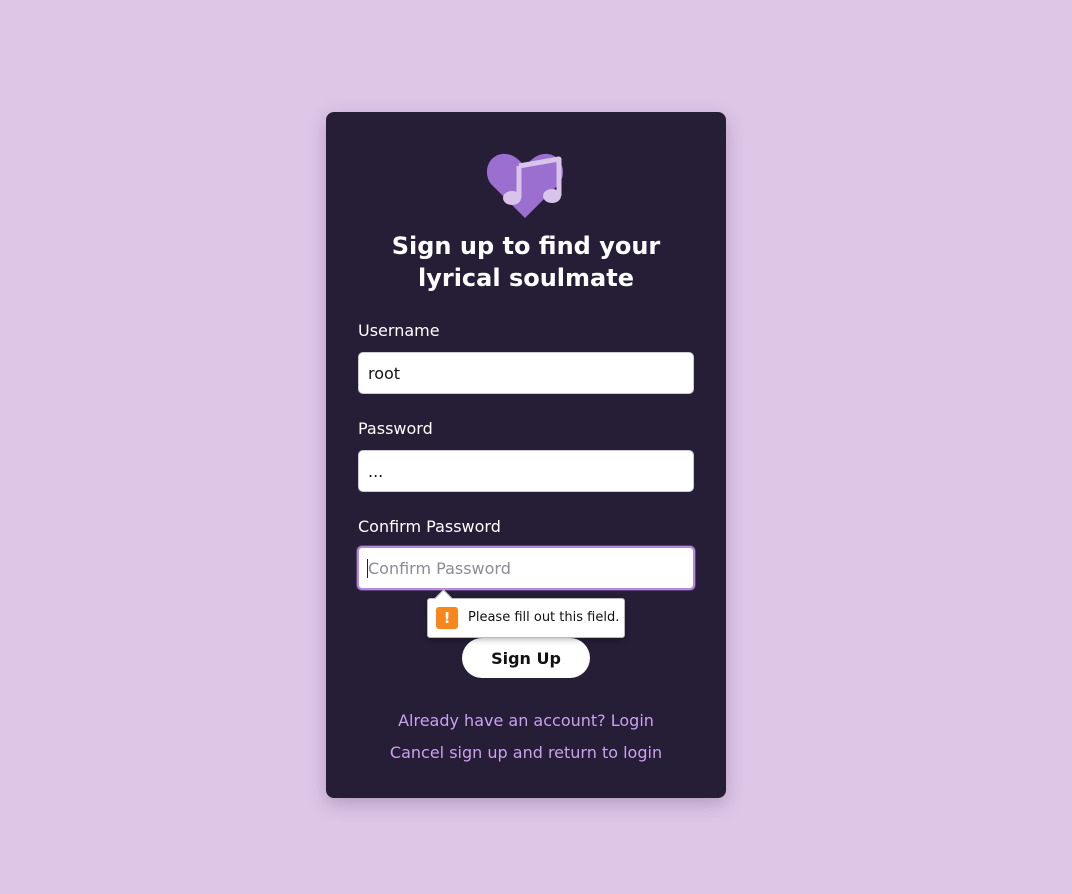 This screenshot has width=1072, height=894. I want to click on login-link: Already have an account? Login, so click(526, 721).